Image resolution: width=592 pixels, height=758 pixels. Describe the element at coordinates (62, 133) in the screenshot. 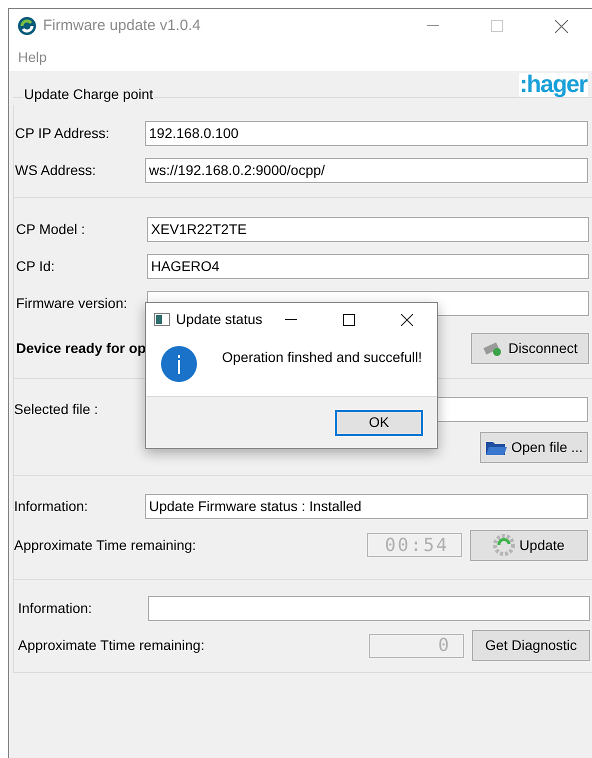

I see `field-label: CP IP Address:` at that location.